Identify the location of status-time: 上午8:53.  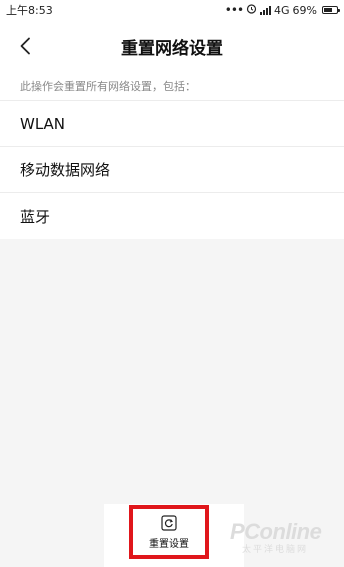
(29, 10).